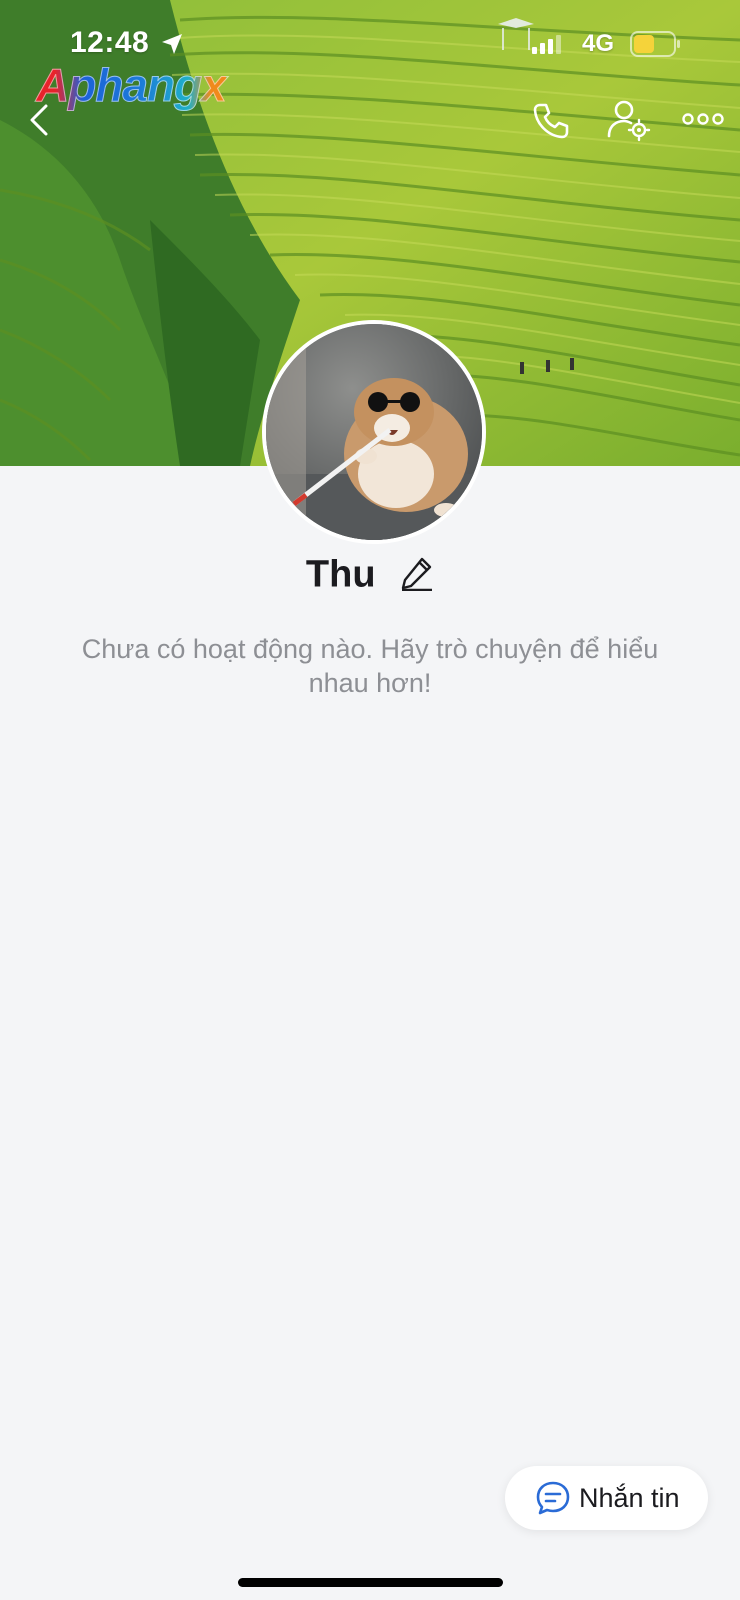 This screenshot has width=740, height=1600. Describe the element at coordinates (629, 1497) in the screenshot. I see `message-button-label: Nhắn tin` at that location.